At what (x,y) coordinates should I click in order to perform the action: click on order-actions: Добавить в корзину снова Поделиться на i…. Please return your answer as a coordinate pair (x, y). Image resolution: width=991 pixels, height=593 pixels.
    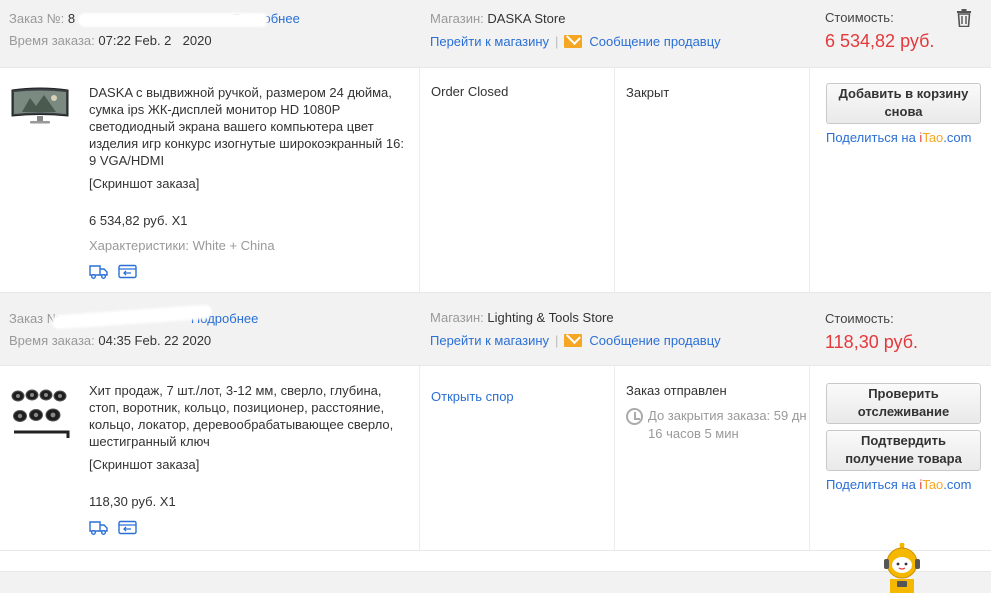
    Looking at the image, I should click on (903, 114).